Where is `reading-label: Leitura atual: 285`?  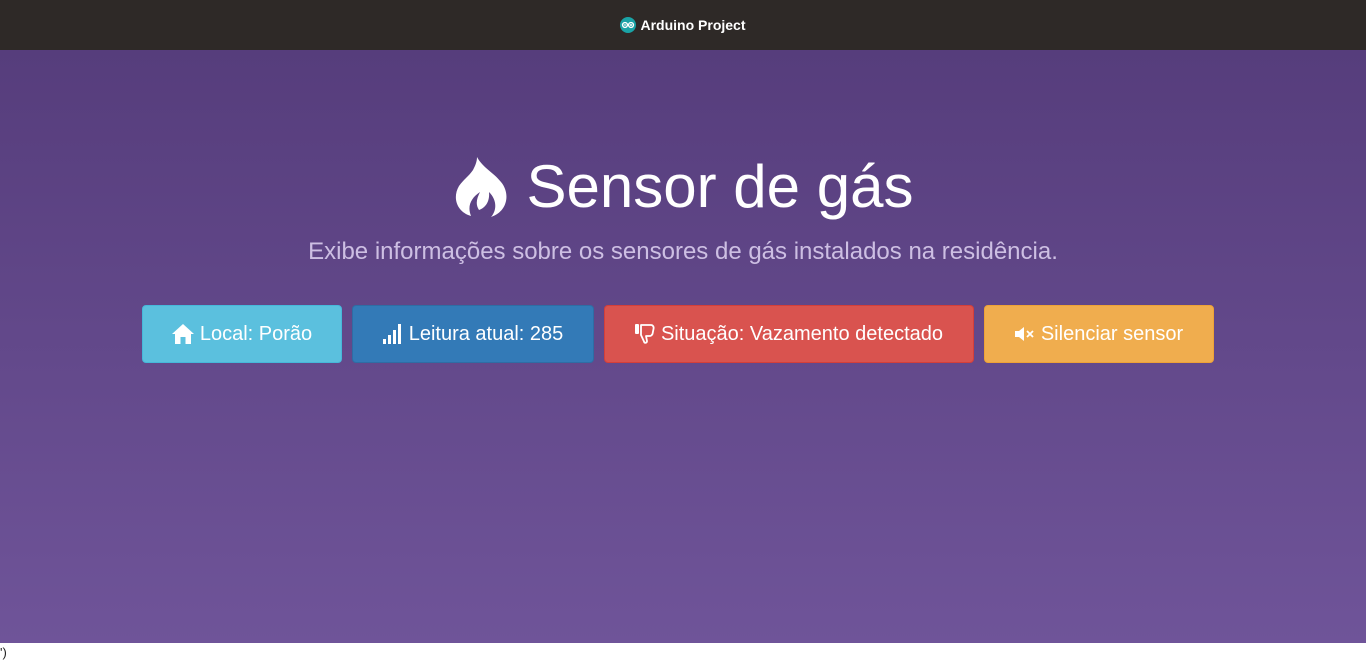 reading-label: Leitura atual: 285 is located at coordinates (486, 333).